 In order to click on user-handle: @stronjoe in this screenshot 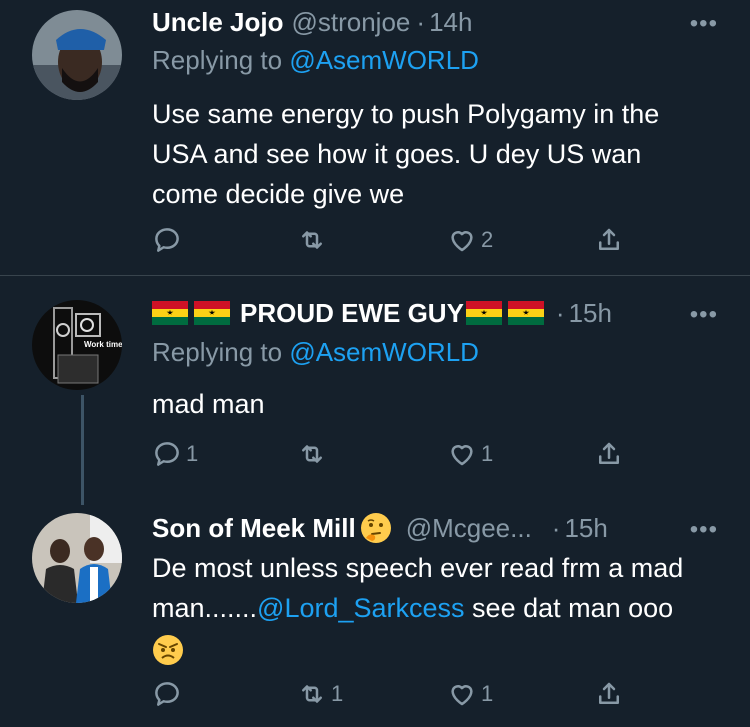, I will do `click(350, 22)`.